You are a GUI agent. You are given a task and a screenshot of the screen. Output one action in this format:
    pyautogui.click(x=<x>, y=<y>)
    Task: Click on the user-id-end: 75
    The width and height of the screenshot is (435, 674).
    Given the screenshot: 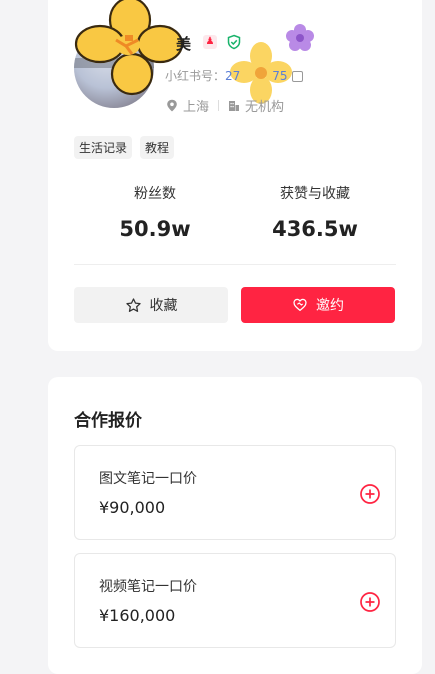 What is the action you would take?
    pyautogui.click(x=280, y=76)
    